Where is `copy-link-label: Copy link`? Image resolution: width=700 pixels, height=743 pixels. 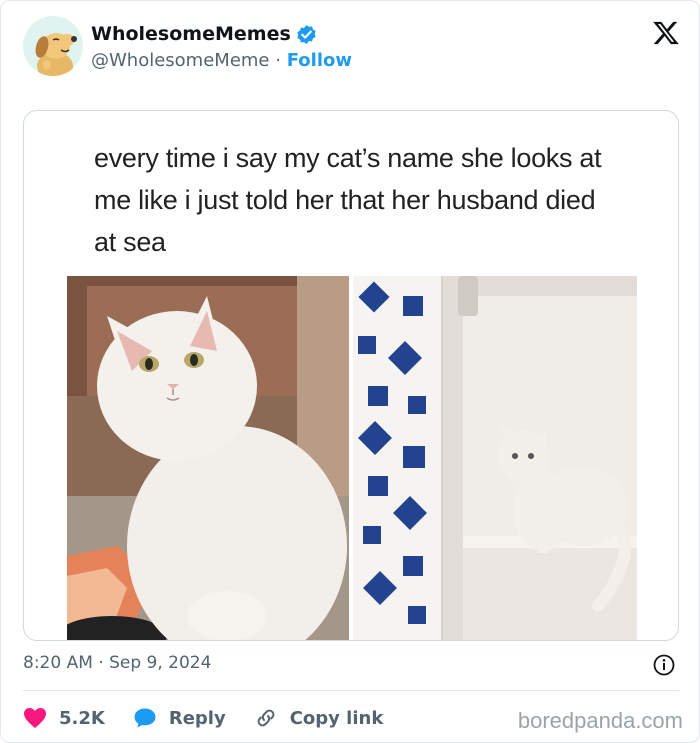
copy-link-label: Copy link is located at coordinates (336, 718).